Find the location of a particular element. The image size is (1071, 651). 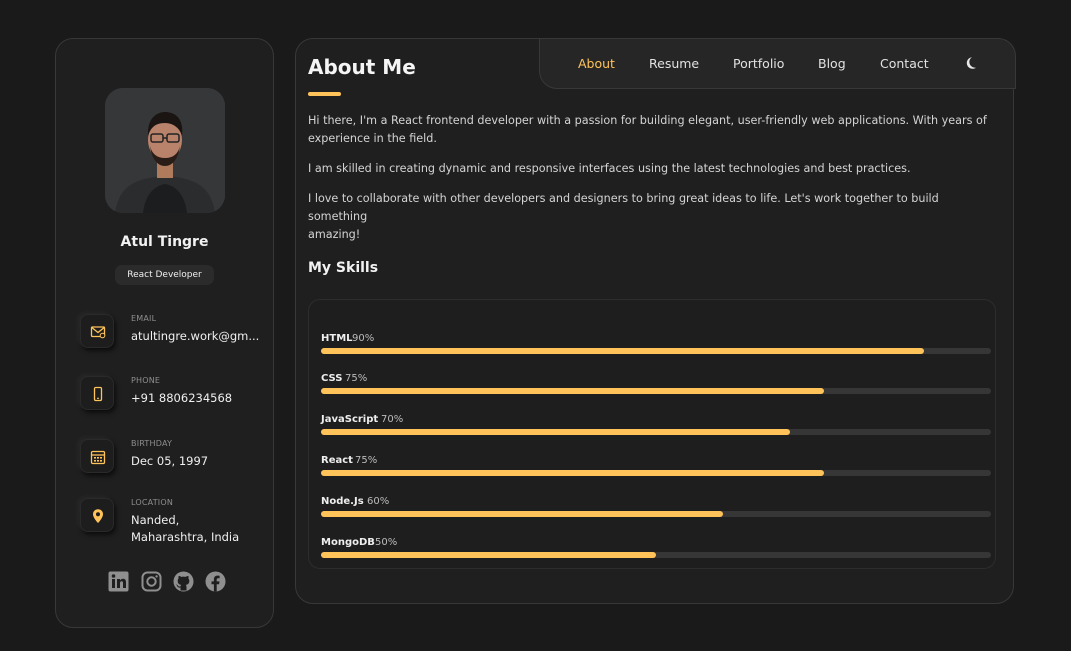

title-underline is located at coordinates (324, 94).